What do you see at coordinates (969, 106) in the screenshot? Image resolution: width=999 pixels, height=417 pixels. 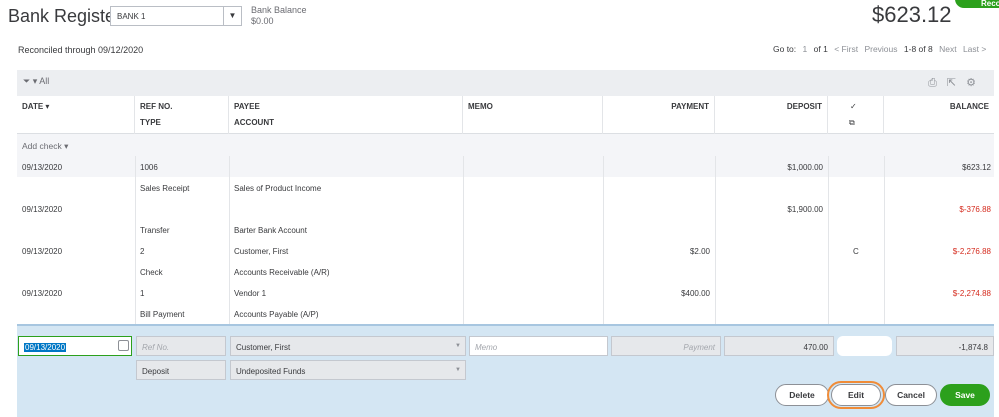 I see `balance-header-label: BALANCE` at bounding box center [969, 106].